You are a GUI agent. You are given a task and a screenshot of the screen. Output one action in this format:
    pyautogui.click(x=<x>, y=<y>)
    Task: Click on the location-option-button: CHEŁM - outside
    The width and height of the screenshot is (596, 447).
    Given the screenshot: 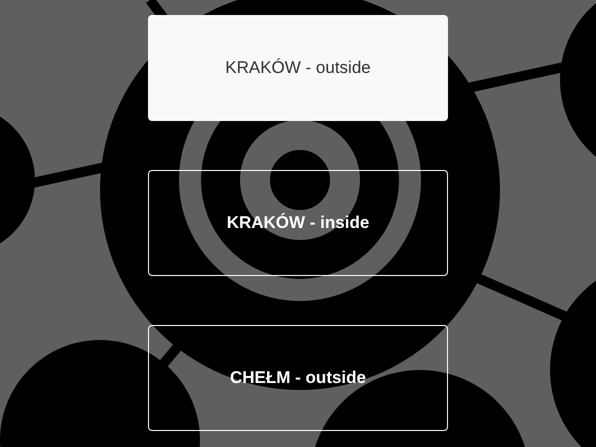 What is the action you would take?
    pyautogui.click(x=298, y=378)
    